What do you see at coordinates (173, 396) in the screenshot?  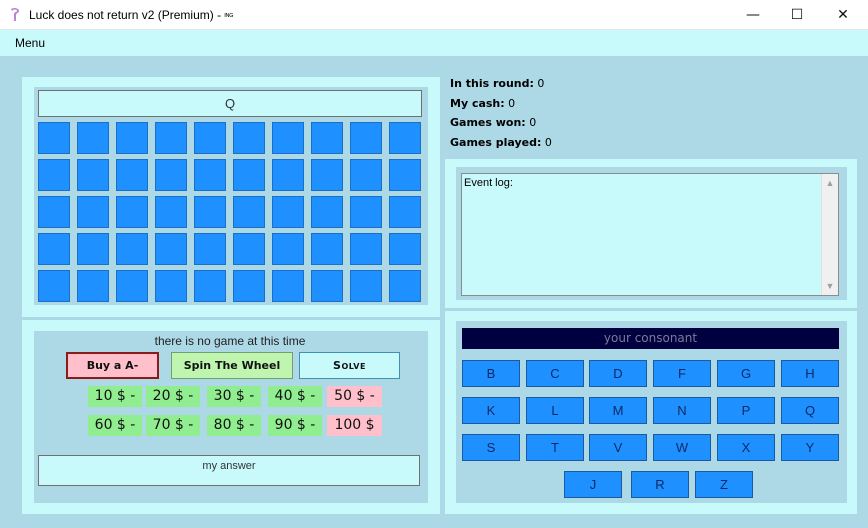 I see `price-button: 20 $ -` at bounding box center [173, 396].